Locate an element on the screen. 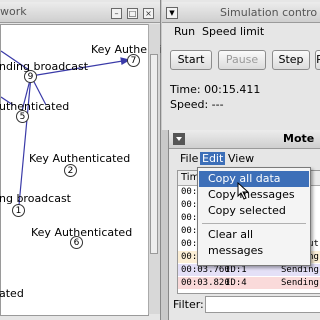 The height and width of the screenshot is (320, 320). menu-file: File is located at coordinates (189, 158).